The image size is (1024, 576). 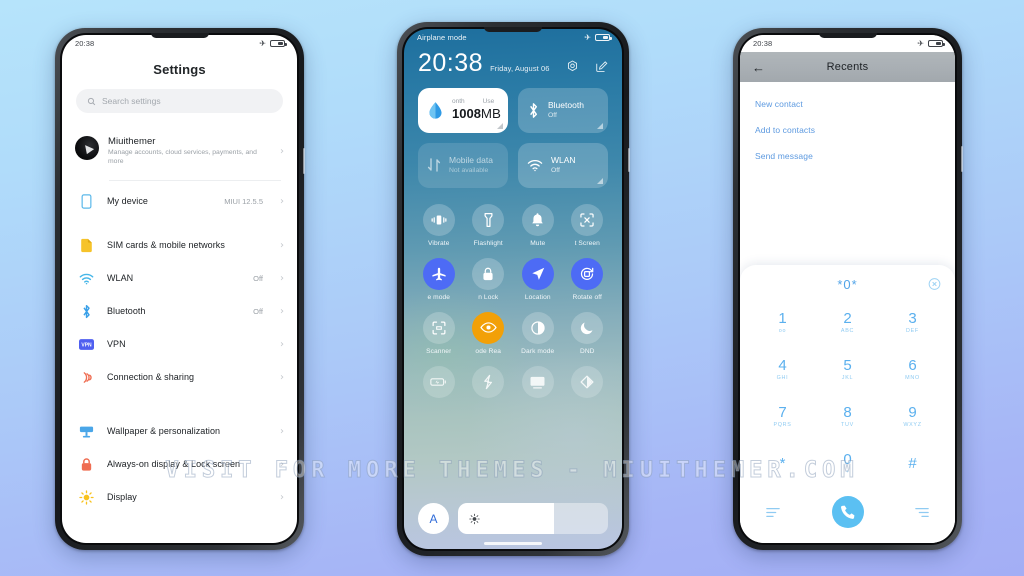 I want to click on toggle-reading-mode: ode Rea, so click(x=489, y=335).